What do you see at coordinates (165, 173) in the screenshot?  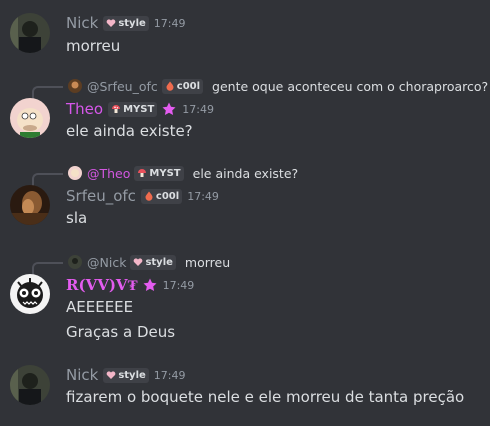 I see `reply-guild-tag-label: MYST` at bounding box center [165, 173].